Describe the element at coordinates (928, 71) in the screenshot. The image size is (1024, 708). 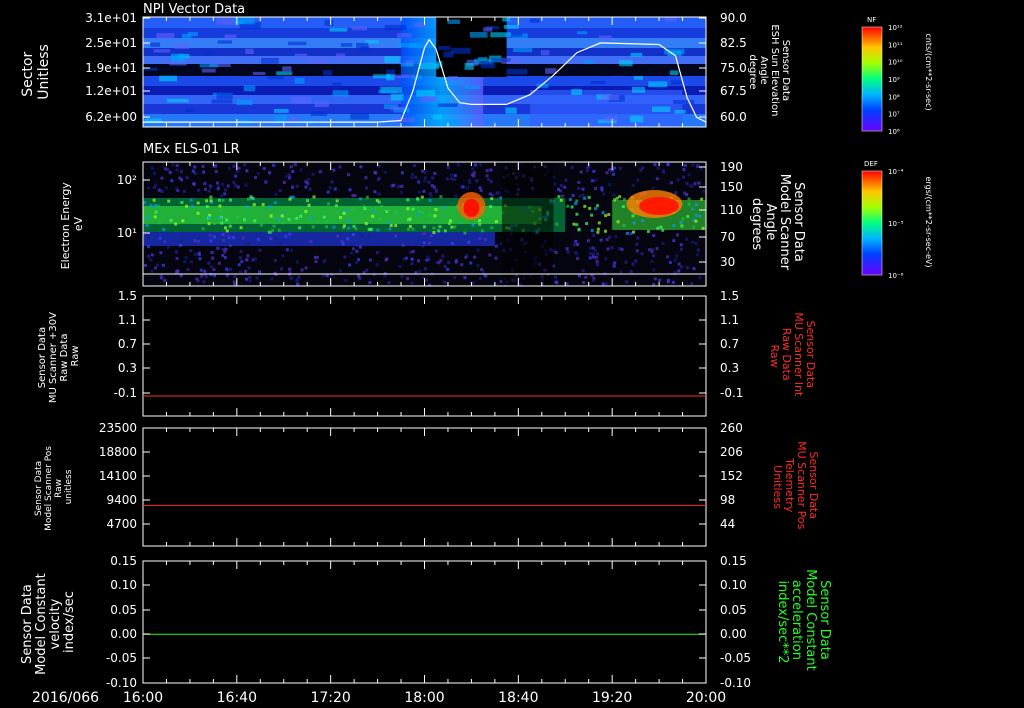
I see `npi-colorbar-unit: cnts/(cm**2-sr-sec)` at that location.